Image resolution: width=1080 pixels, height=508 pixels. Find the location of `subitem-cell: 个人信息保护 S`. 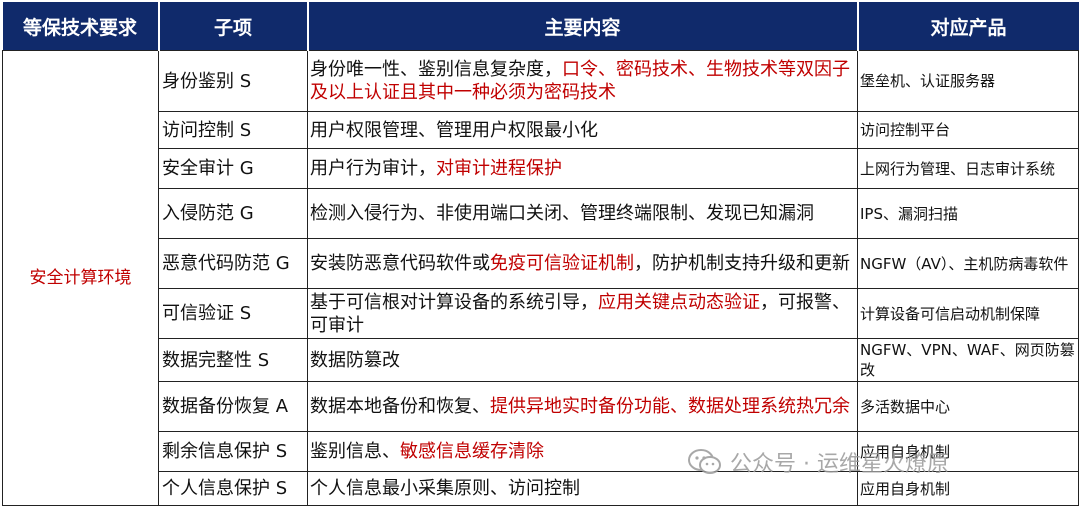

subitem-cell: 个人信息保护 S is located at coordinates (233, 488).